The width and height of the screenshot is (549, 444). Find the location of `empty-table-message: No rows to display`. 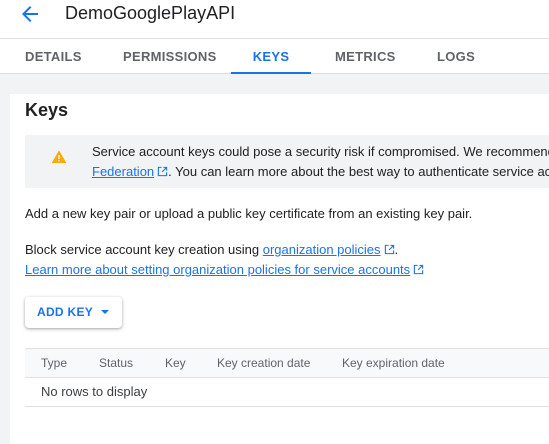

empty-table-message: No rows to display is located at coordinates (94, 391).